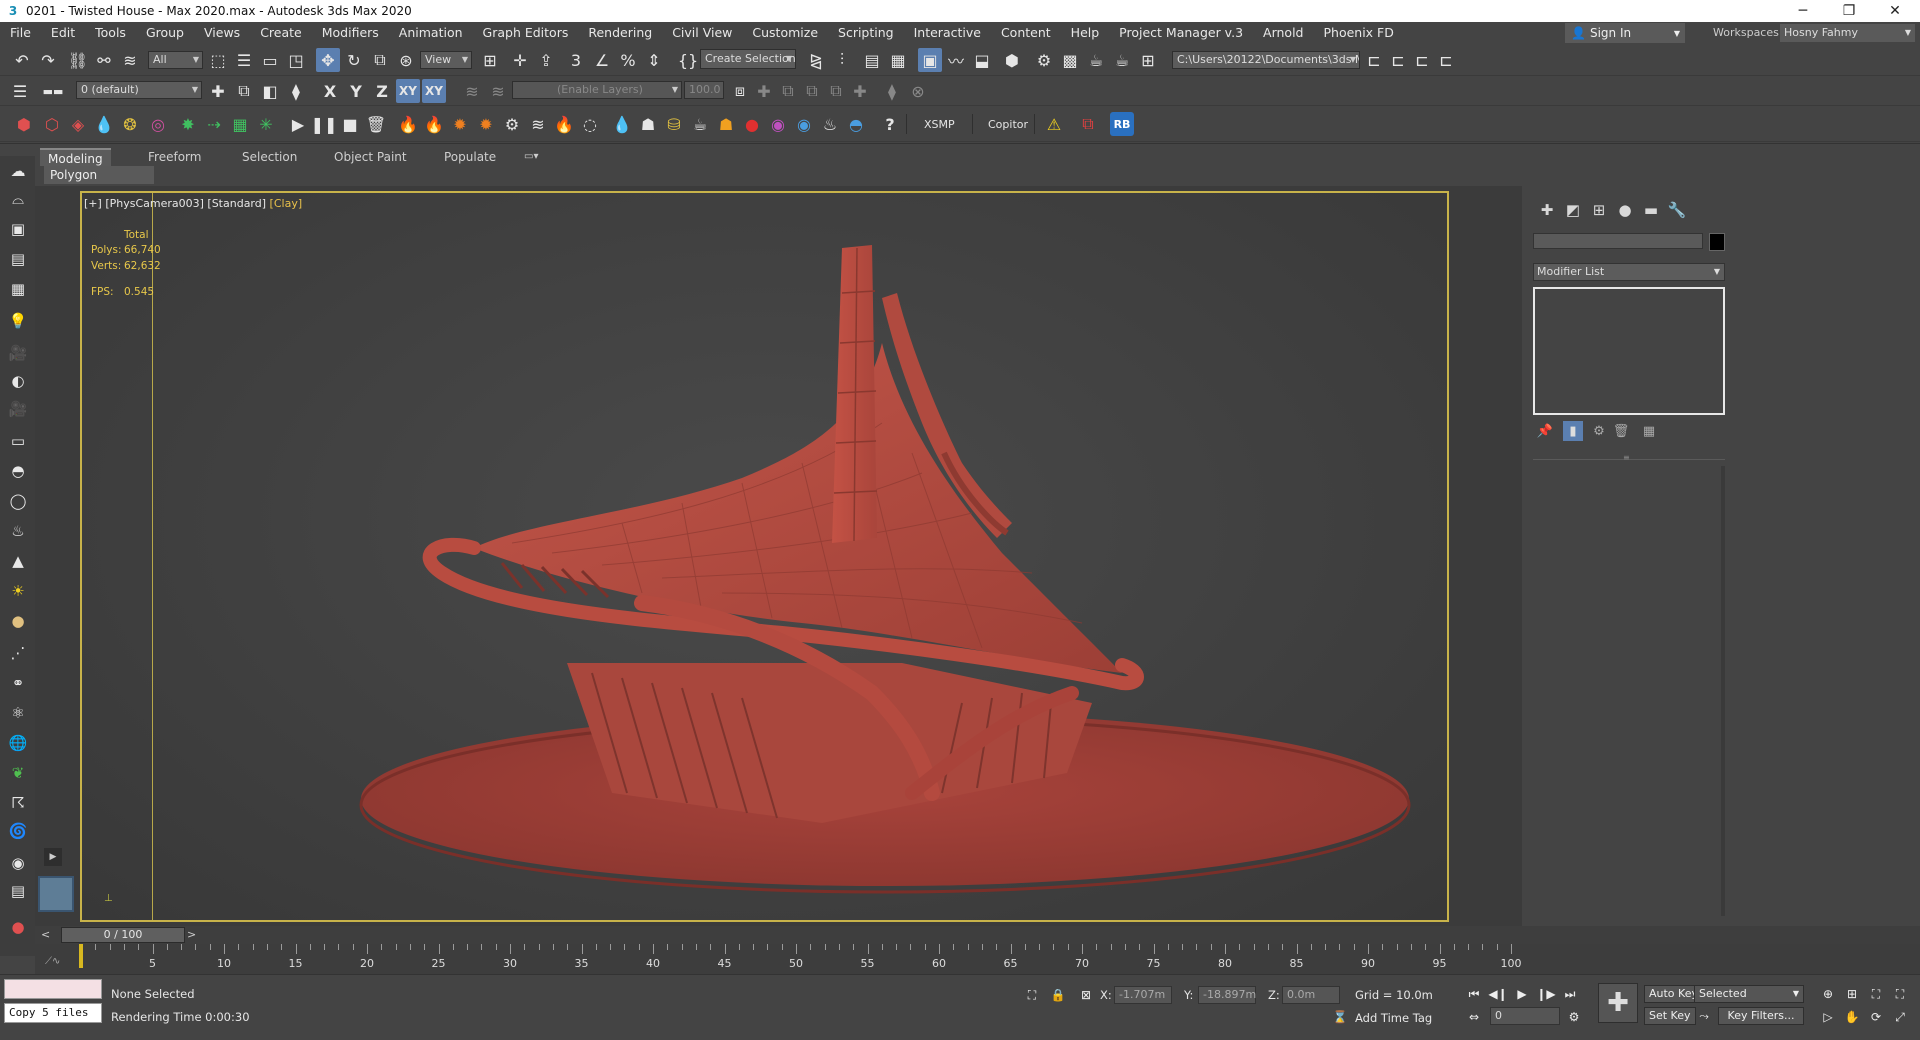  Describe the element at coordinates (538, 124) in the screenshot. I see `phoenix-tool-icon: ≋` at that location.